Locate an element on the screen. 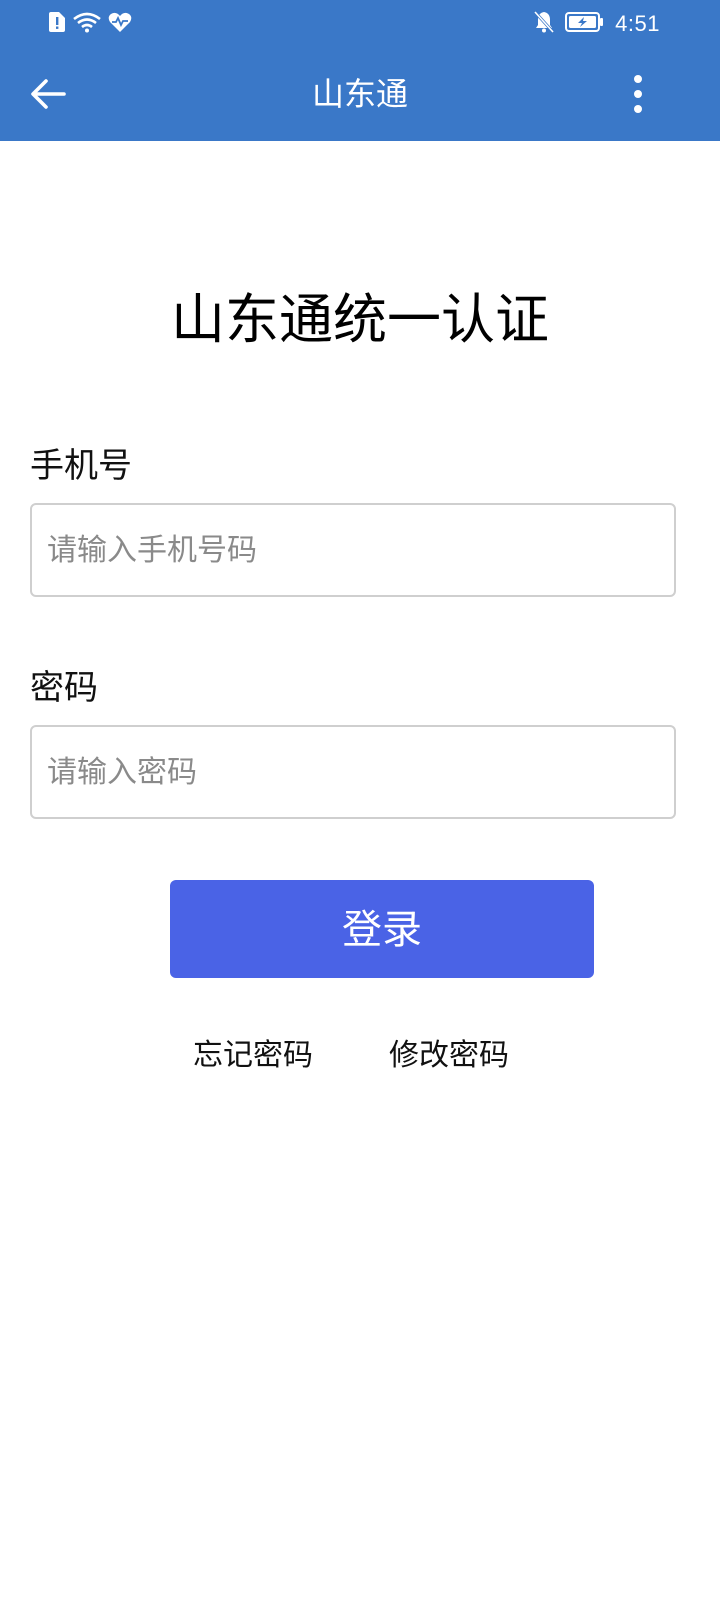 The image size is (720, 1600). status-time: 4:51 is located at coordinates (637, 23).